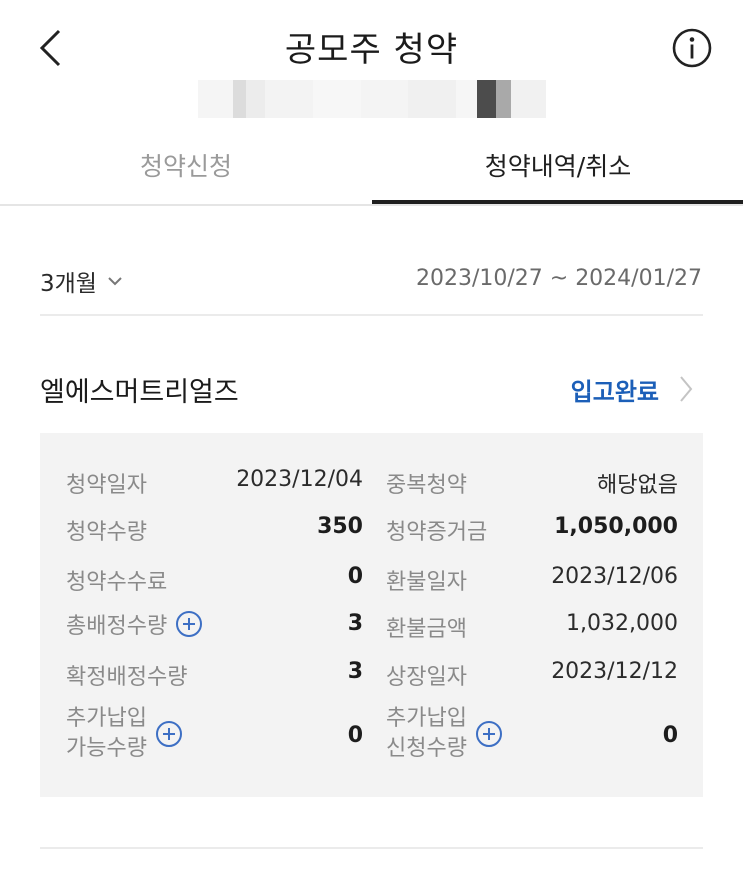  I want to click on detail-label-with-plus: 추가납입 가능수량, so click(124, 734).